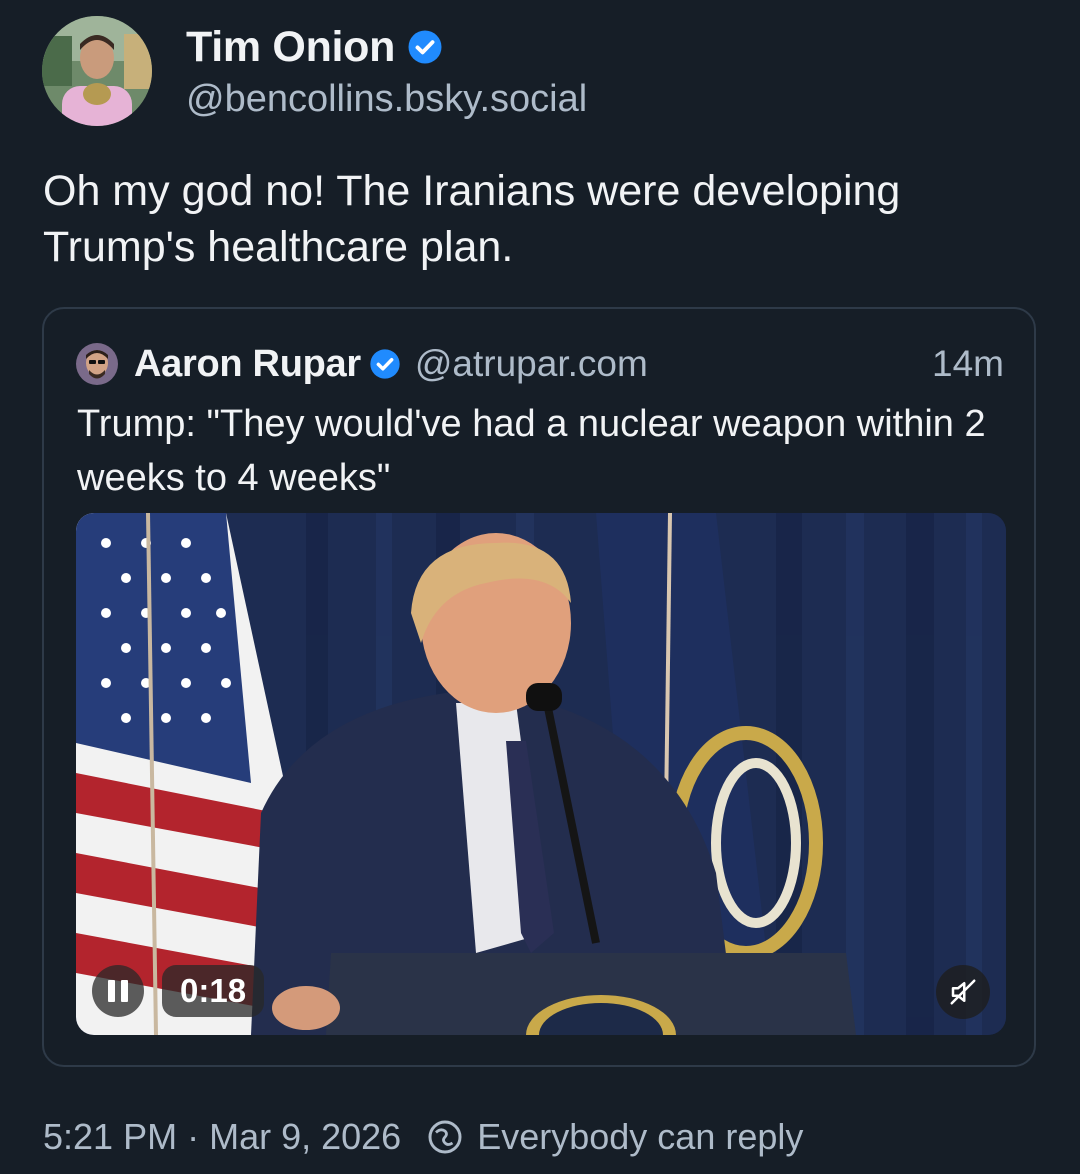 The height and width of the screenshot is (1174, 1080). What do you see at coordinates (445, 1137) in the screenshot?
I see `globe-reply-icon` at bounding box center [445, 1137].